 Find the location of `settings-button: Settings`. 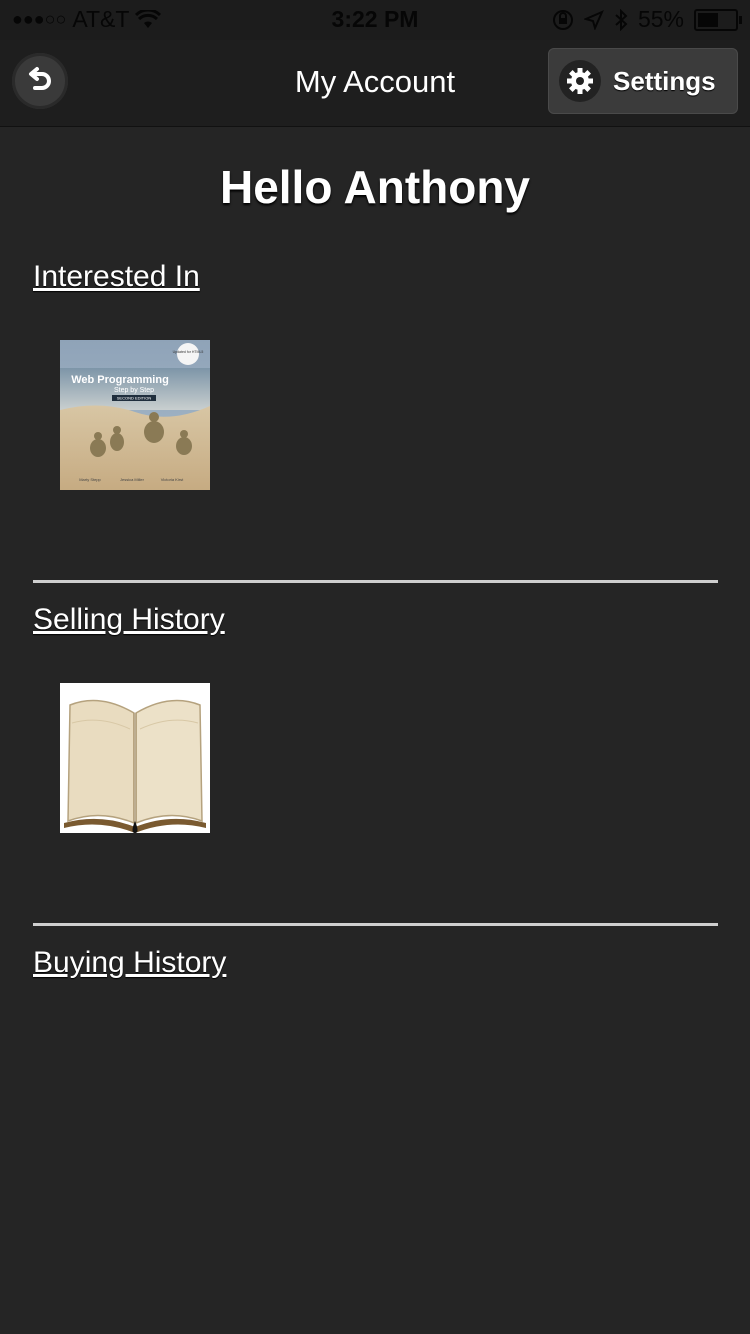

settings-button: Settings is located at coordinates (643, 81).